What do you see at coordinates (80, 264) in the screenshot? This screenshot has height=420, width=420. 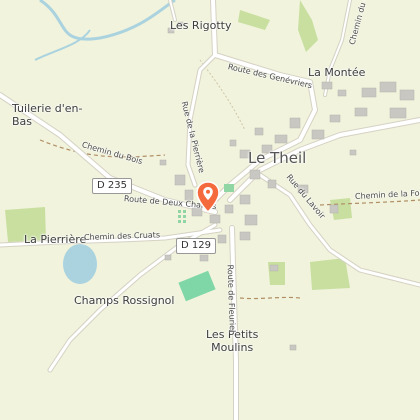 I see `pond` at bounding box center [80, 264].